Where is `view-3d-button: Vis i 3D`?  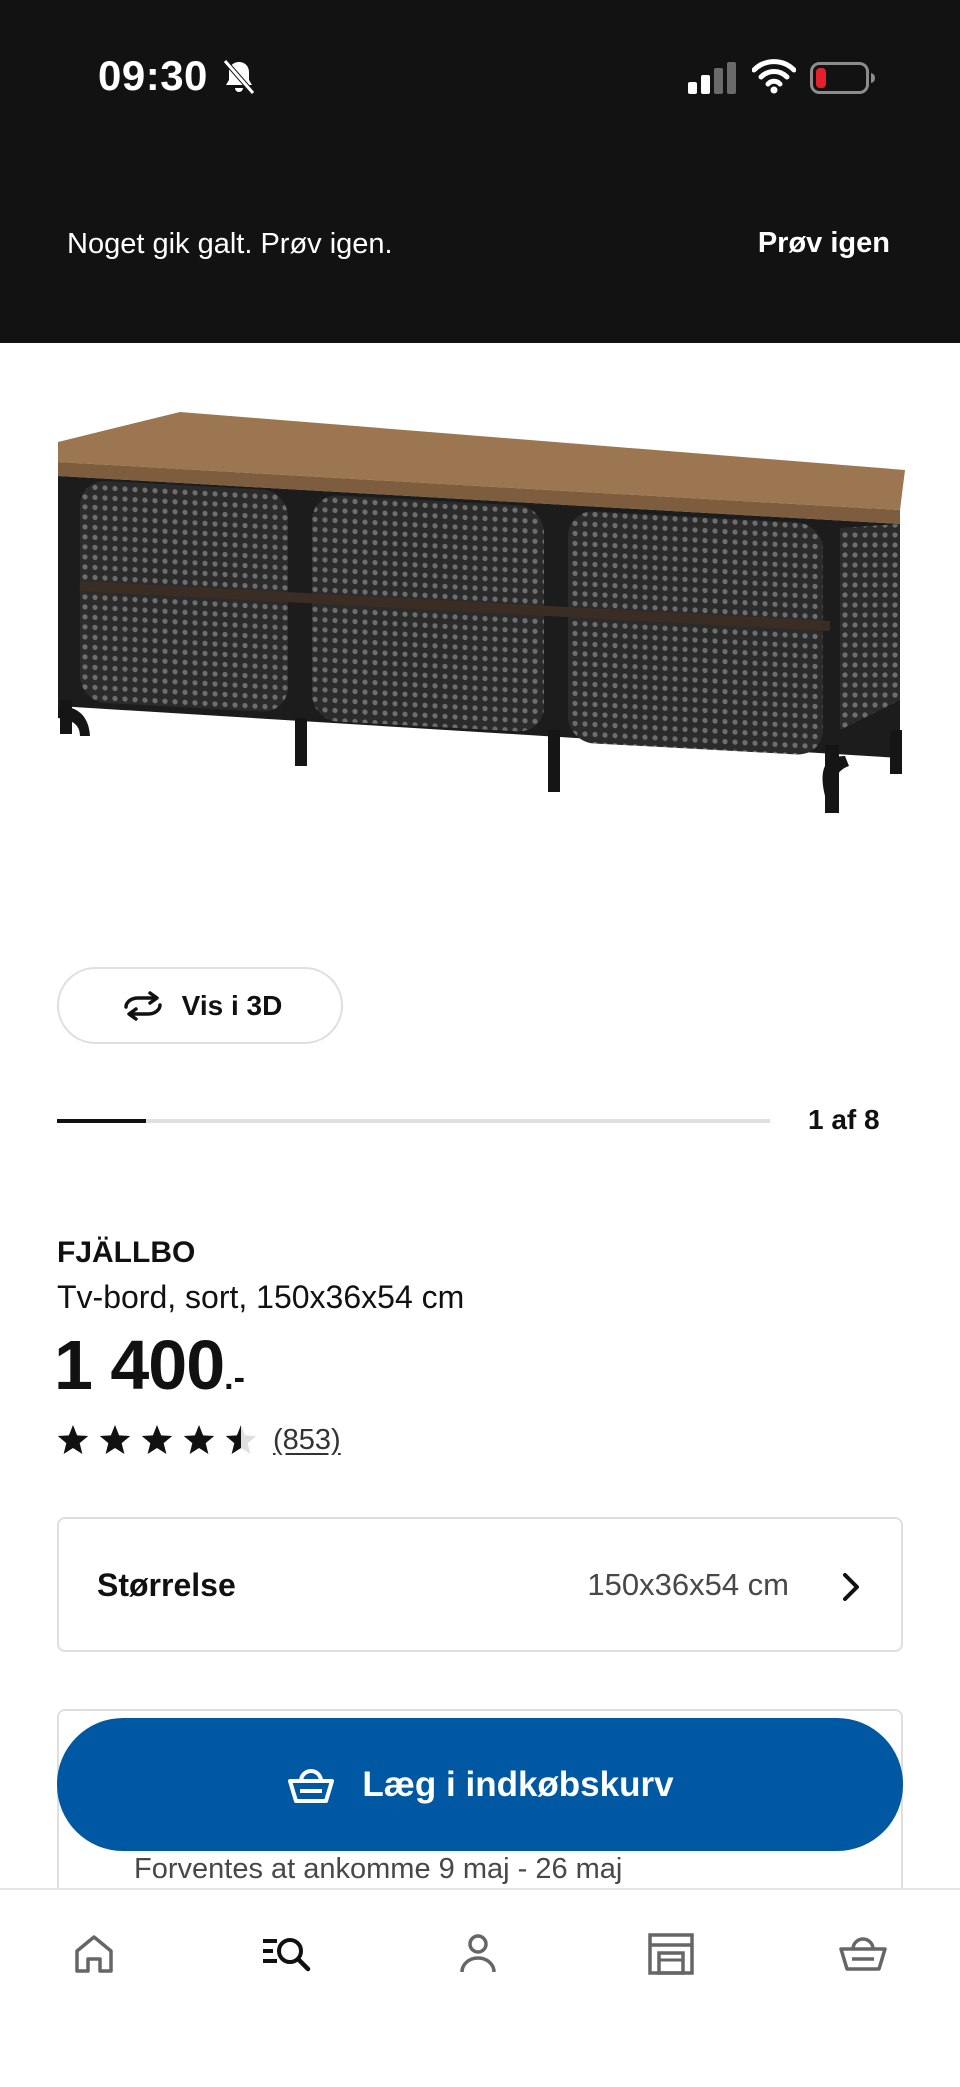 view-3d-button: Vis i 3D is located at coordinates (200, 1005).